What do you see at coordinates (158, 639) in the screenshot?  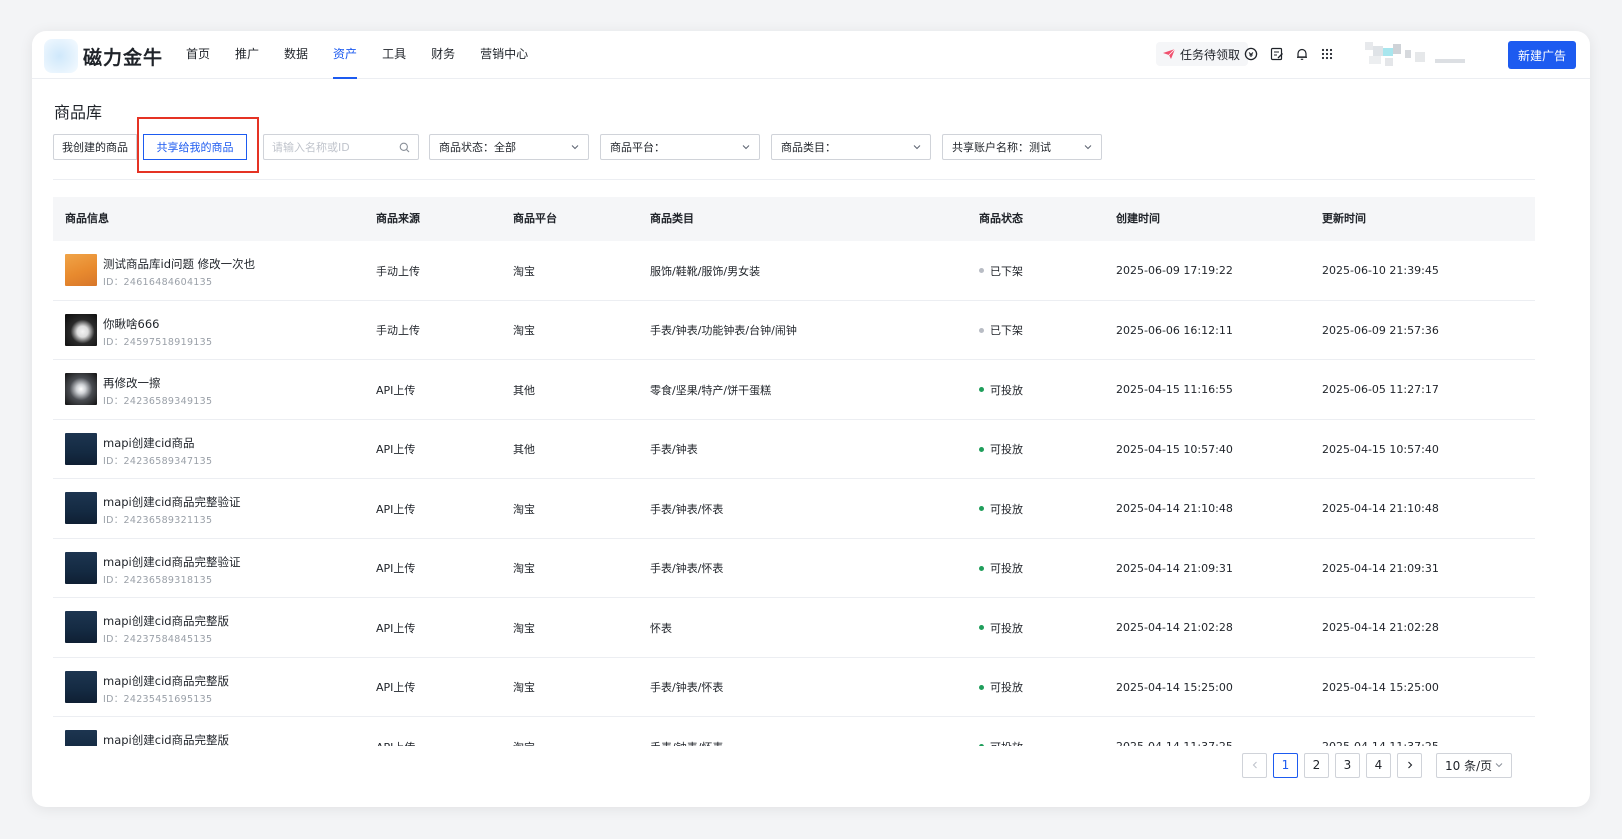 I see `product-id: ID：24237584845135` at bounding box center [158, 639].